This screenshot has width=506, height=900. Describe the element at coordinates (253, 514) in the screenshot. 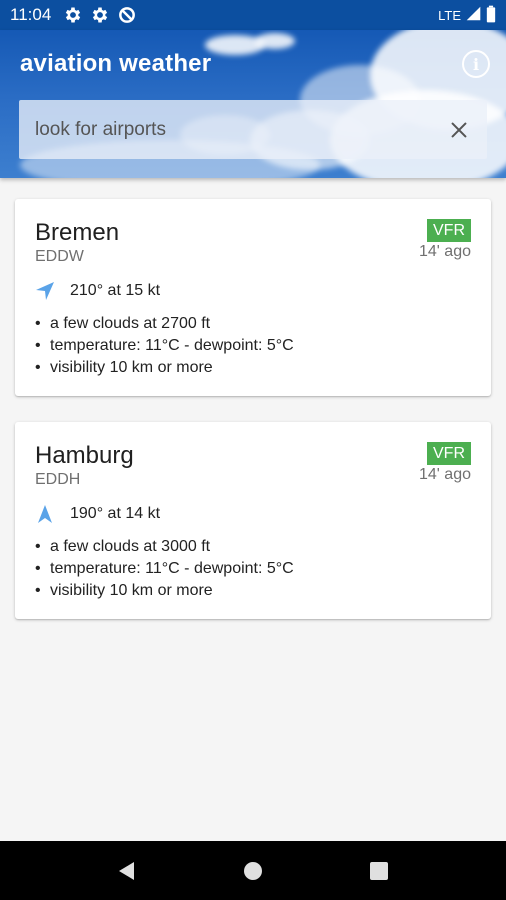

I see `wind-row: 190° at 14 kt` at that location.